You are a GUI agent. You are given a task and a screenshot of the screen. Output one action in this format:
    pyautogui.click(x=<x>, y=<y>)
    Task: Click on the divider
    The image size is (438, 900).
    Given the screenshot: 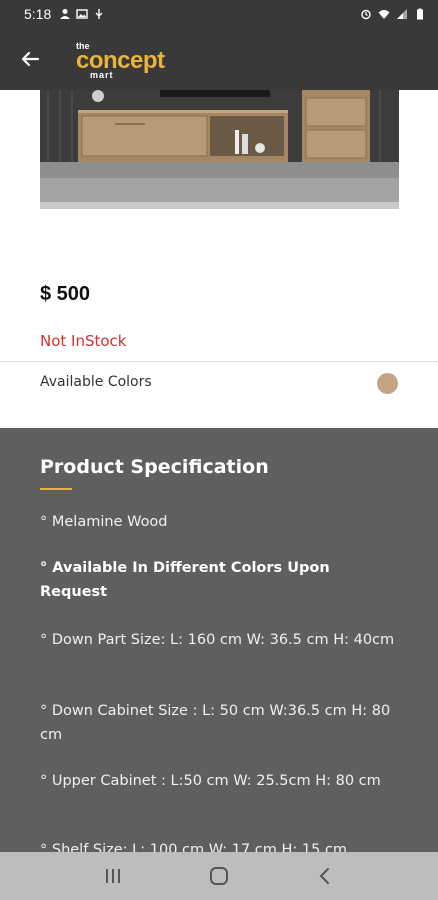 What is the action you would take?
    pyautogui.click(x=219, y=361)
    